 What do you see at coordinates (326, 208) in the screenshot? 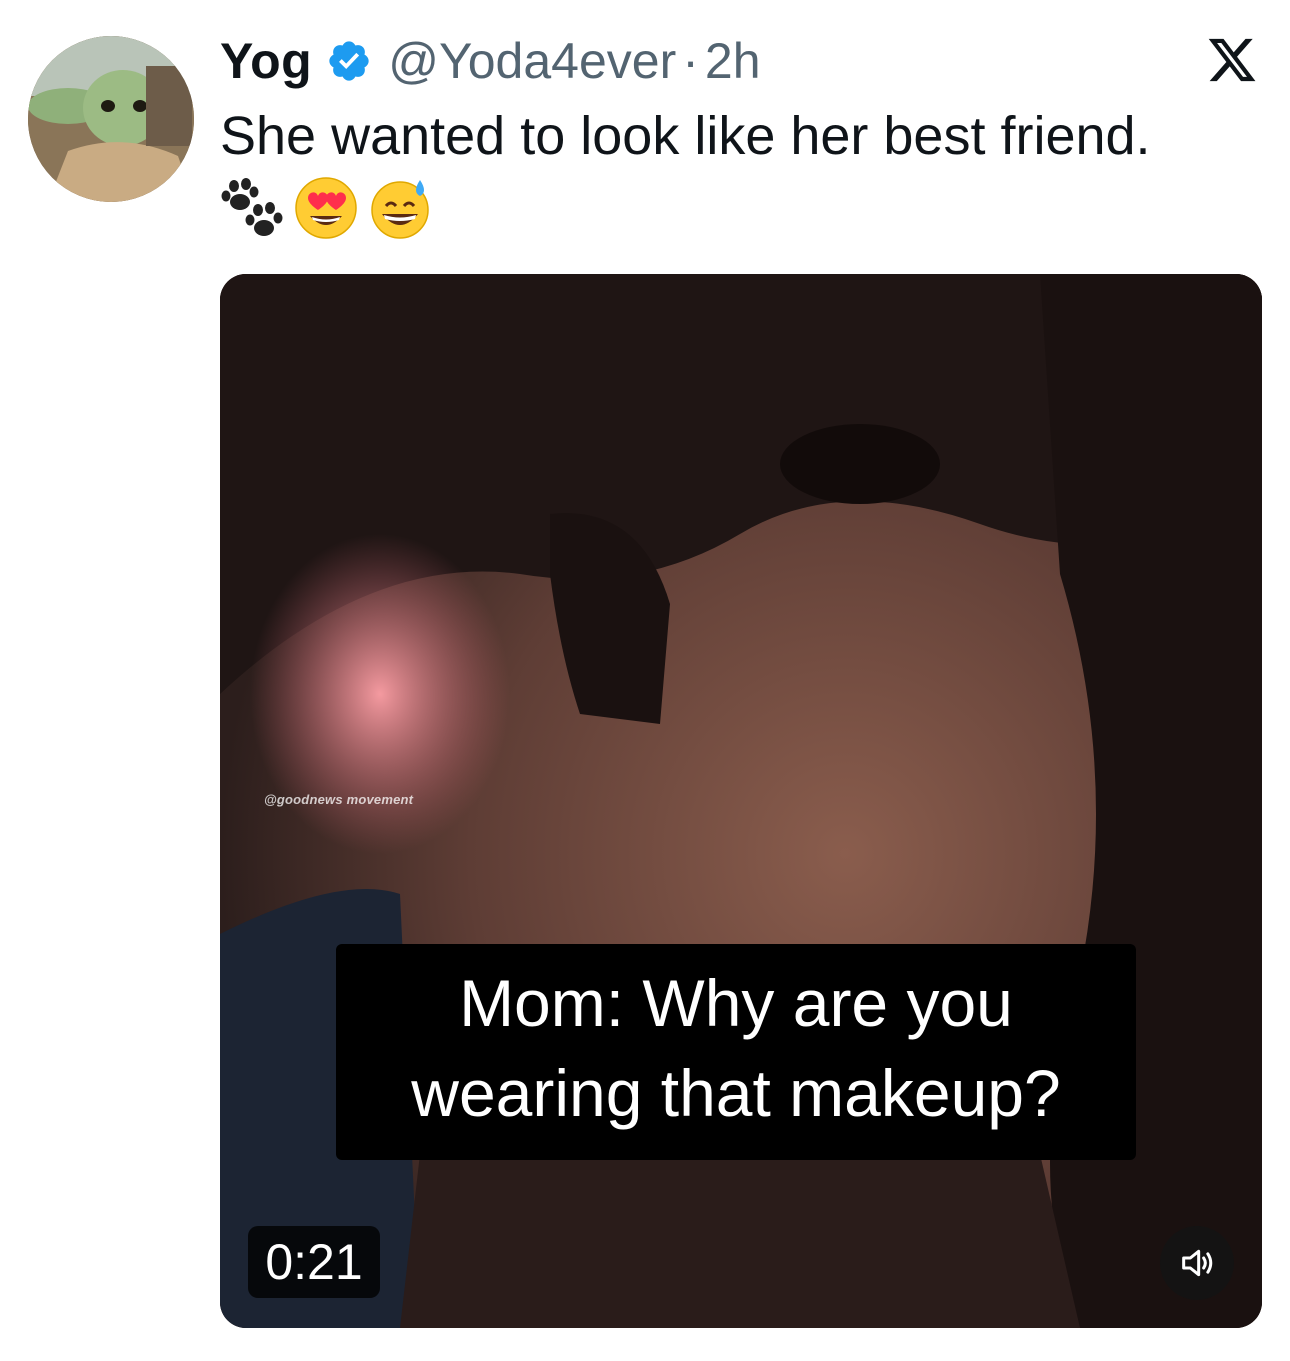
I see `heart-eyes-emoji` at bounding box center [326, 208].